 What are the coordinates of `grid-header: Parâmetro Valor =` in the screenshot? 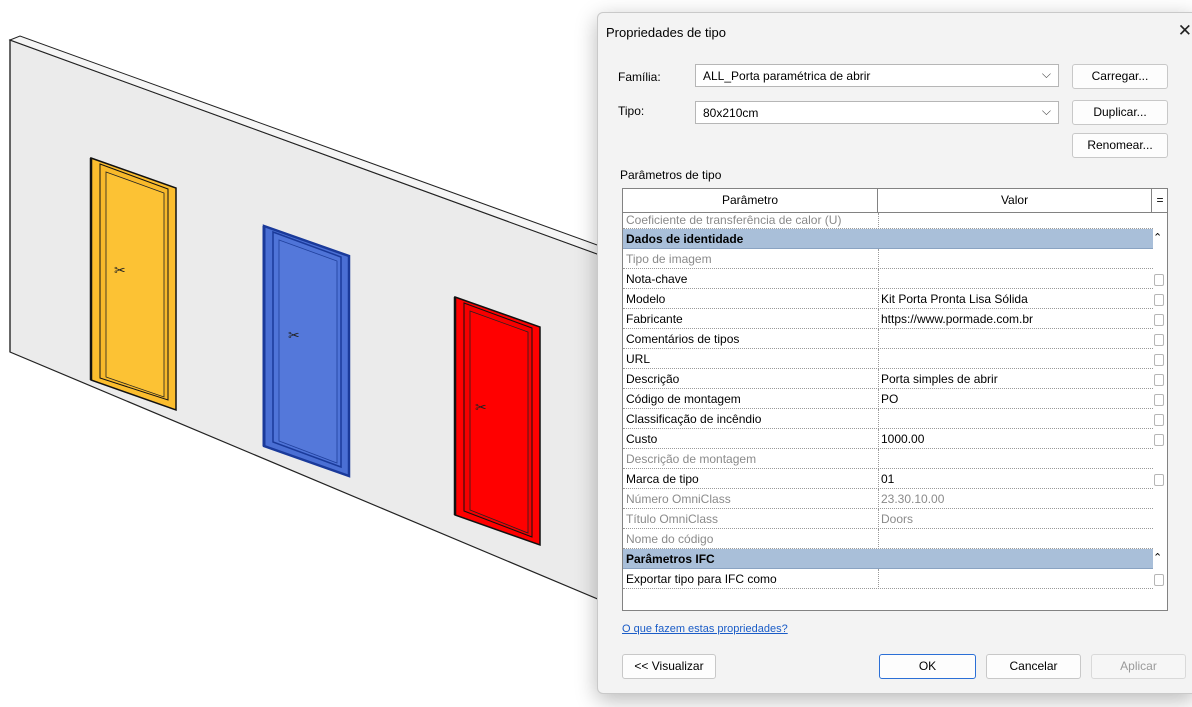 It's located at (895, 201).